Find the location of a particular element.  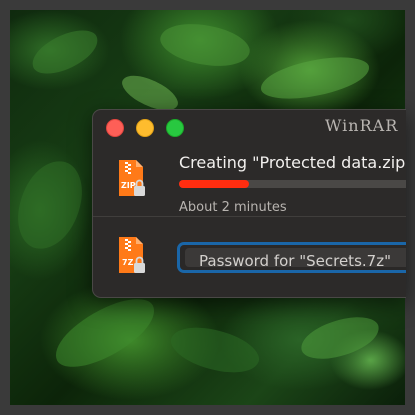

window-title: WinRAR is located at coordinates (362, 125).